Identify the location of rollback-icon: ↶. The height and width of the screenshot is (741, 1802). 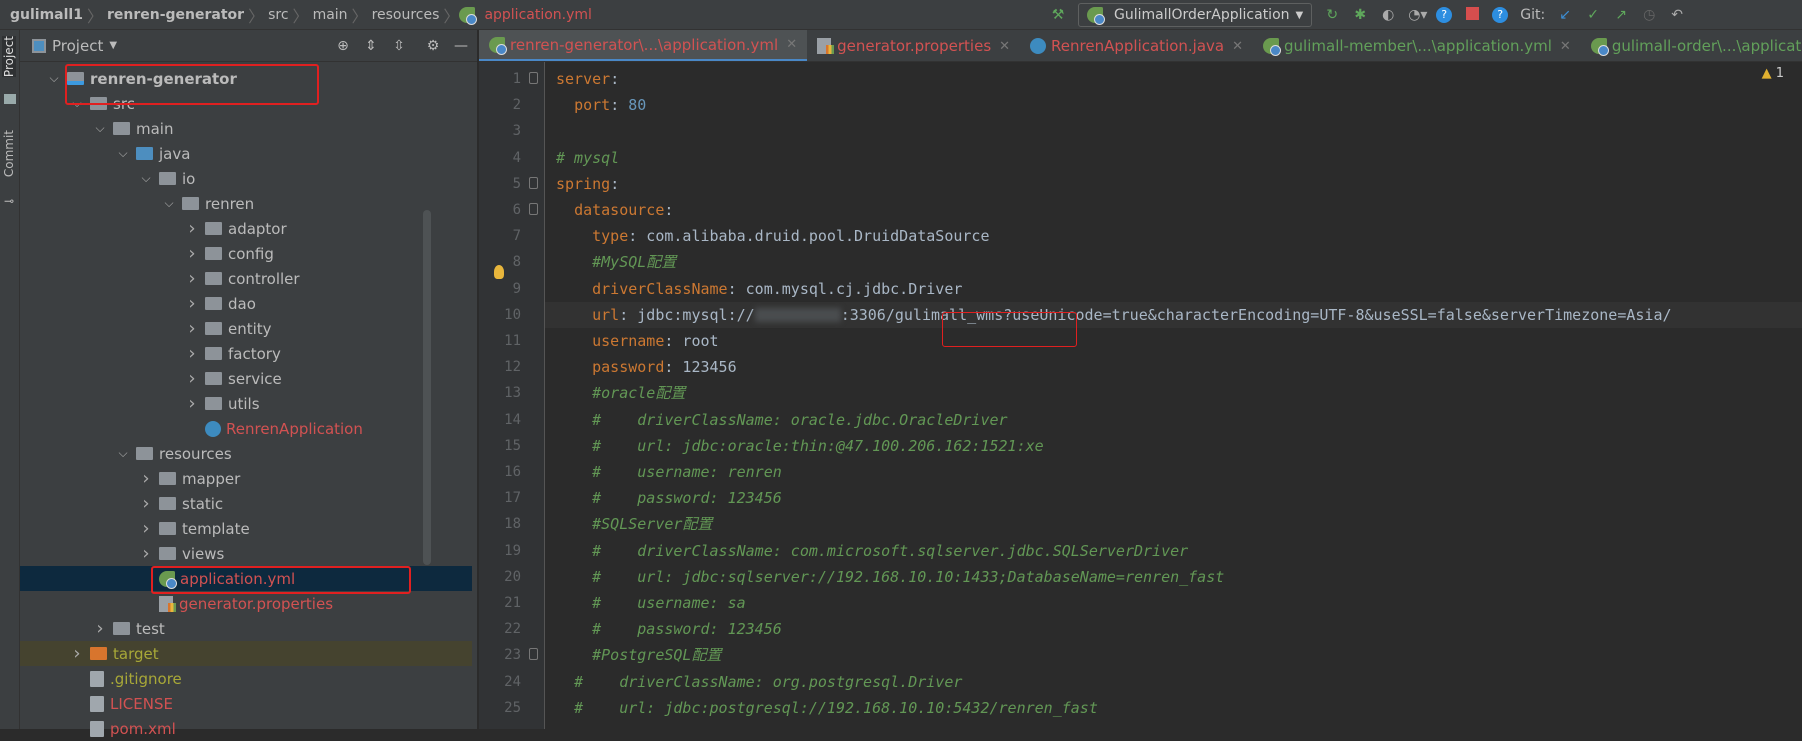
(1677, 15).